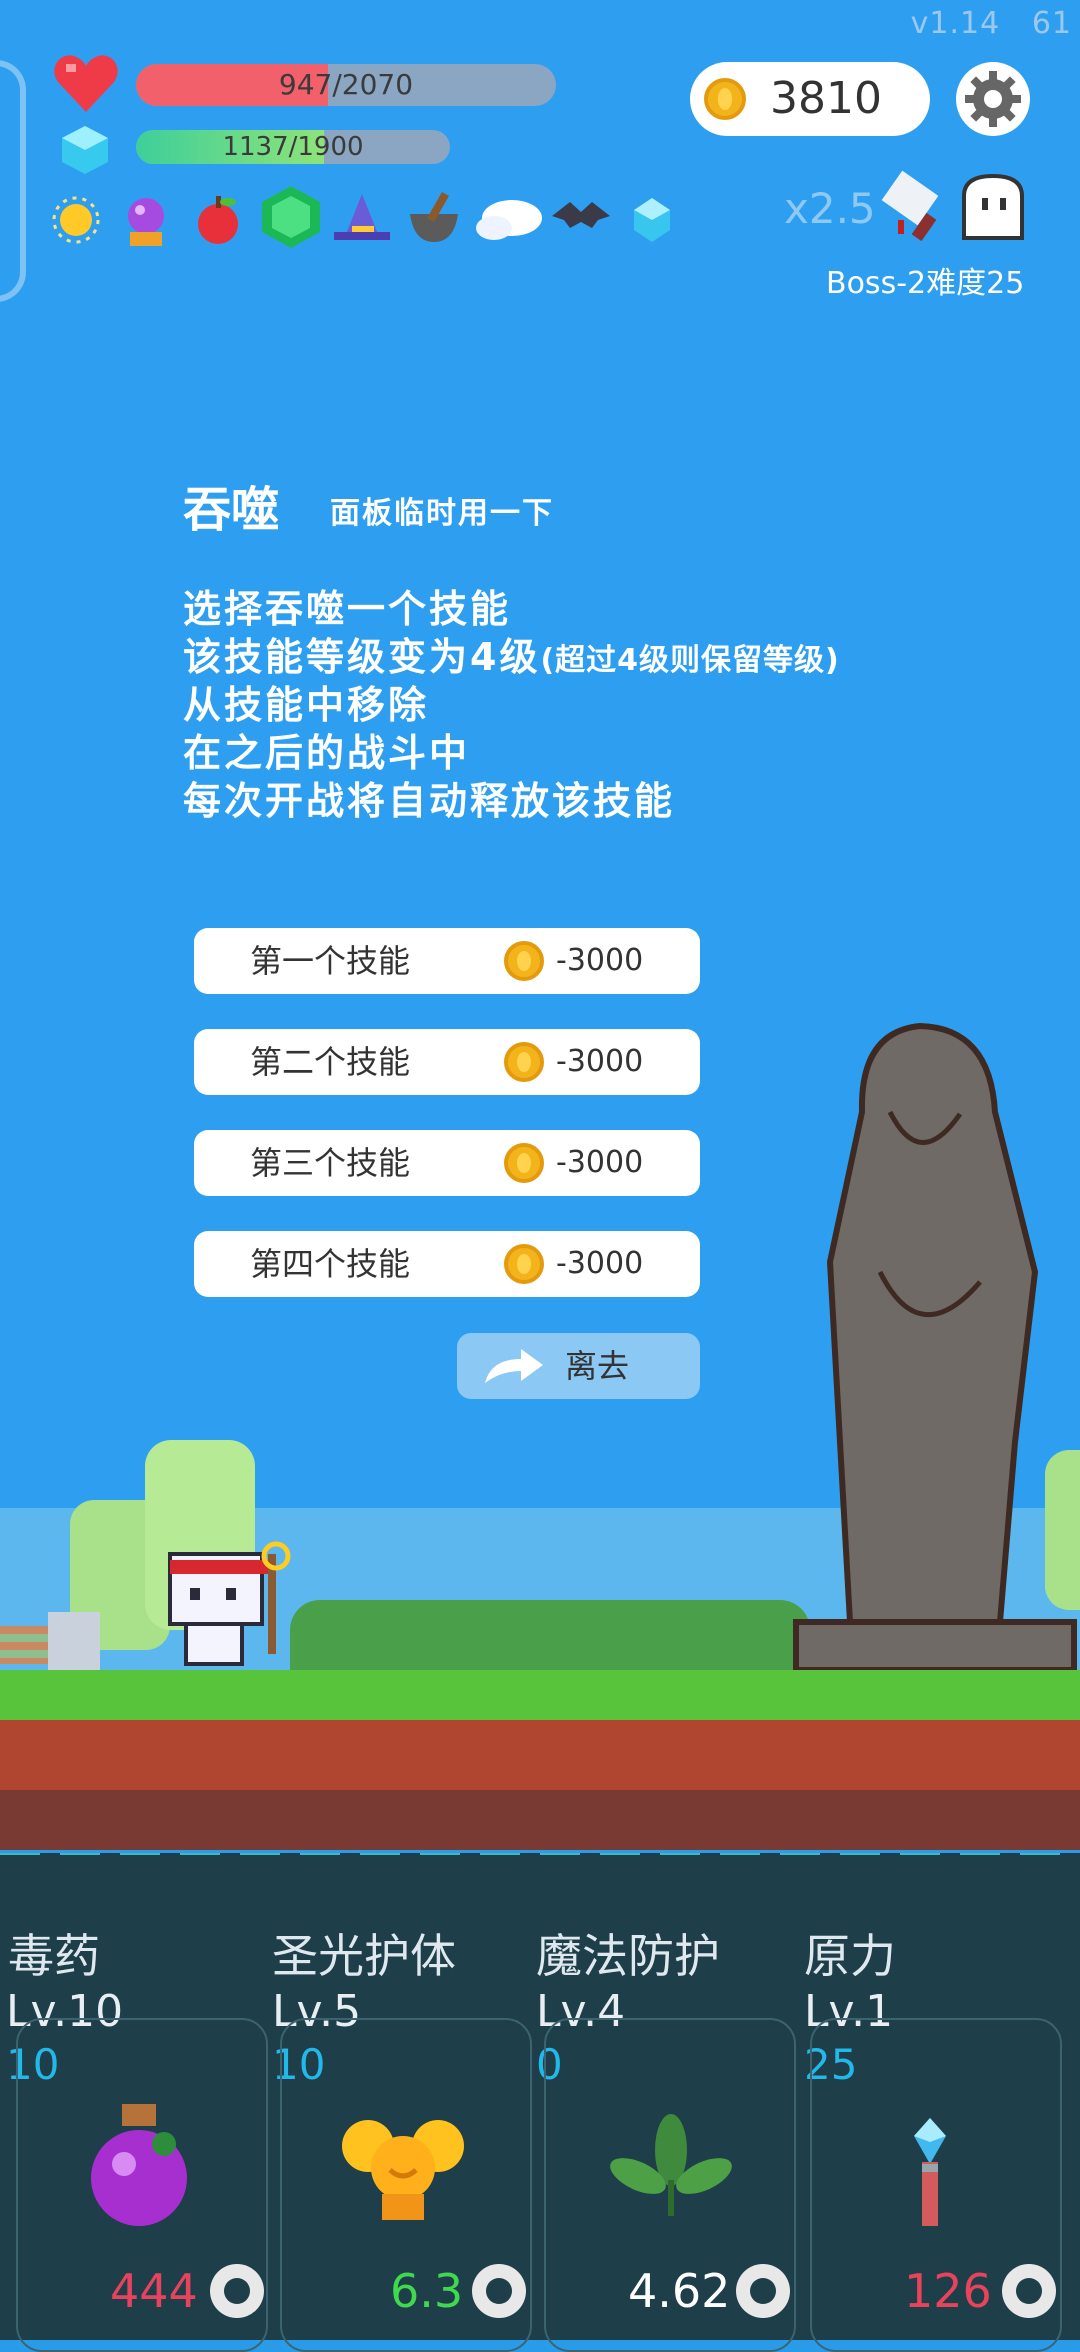  Describe the element at coordinates (154, 2291) in the screenshot. I see `skill-value: 444` at that location.